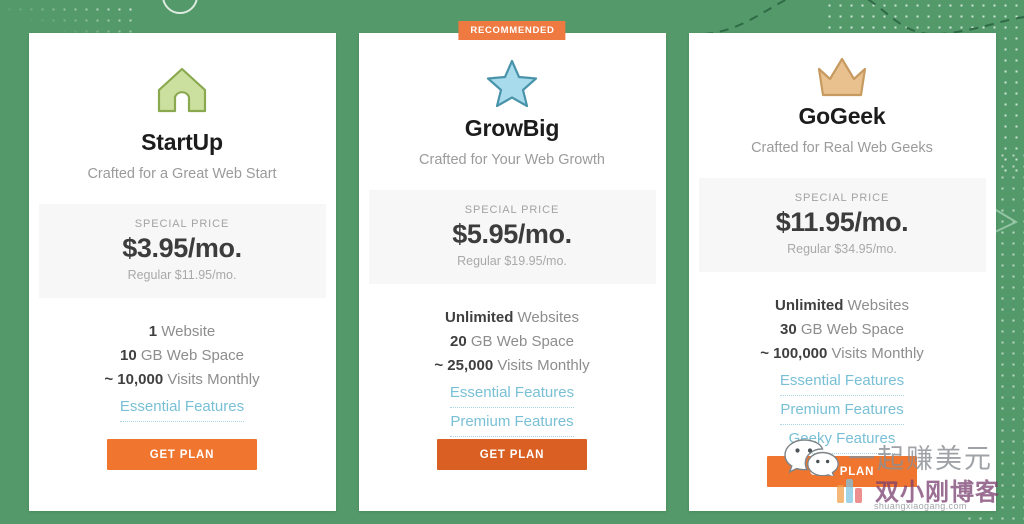  Describe the element at coordinates (842, 440) in the screenshot. I see `feature-link-geeky: Geeky Features` at that location.